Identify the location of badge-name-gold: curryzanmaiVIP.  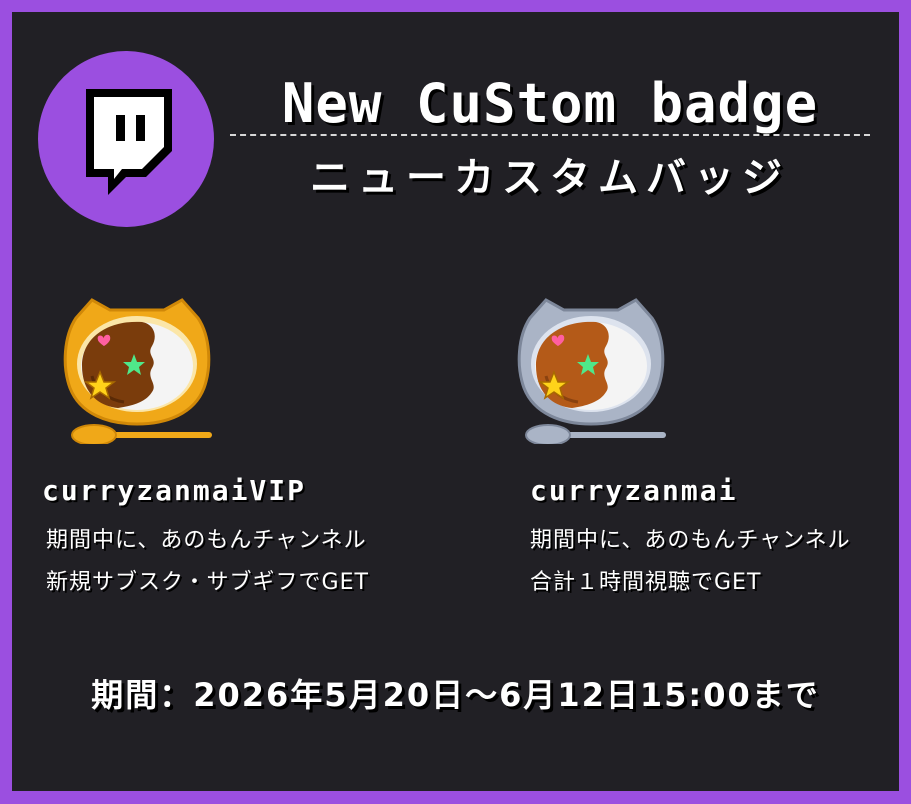
(174, 490).